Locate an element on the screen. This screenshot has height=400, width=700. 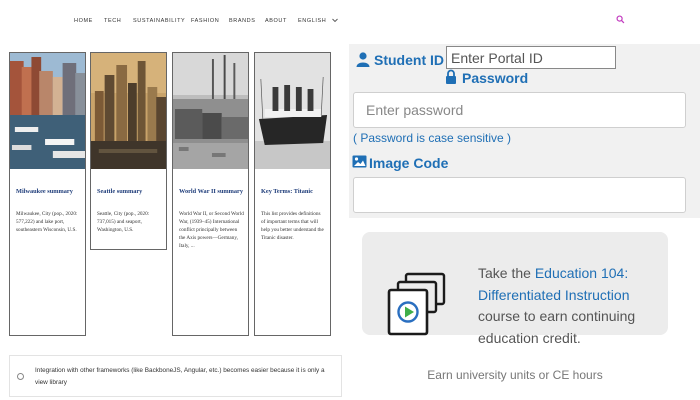
nav-tech: TECH is located at coordinates (112, 21).